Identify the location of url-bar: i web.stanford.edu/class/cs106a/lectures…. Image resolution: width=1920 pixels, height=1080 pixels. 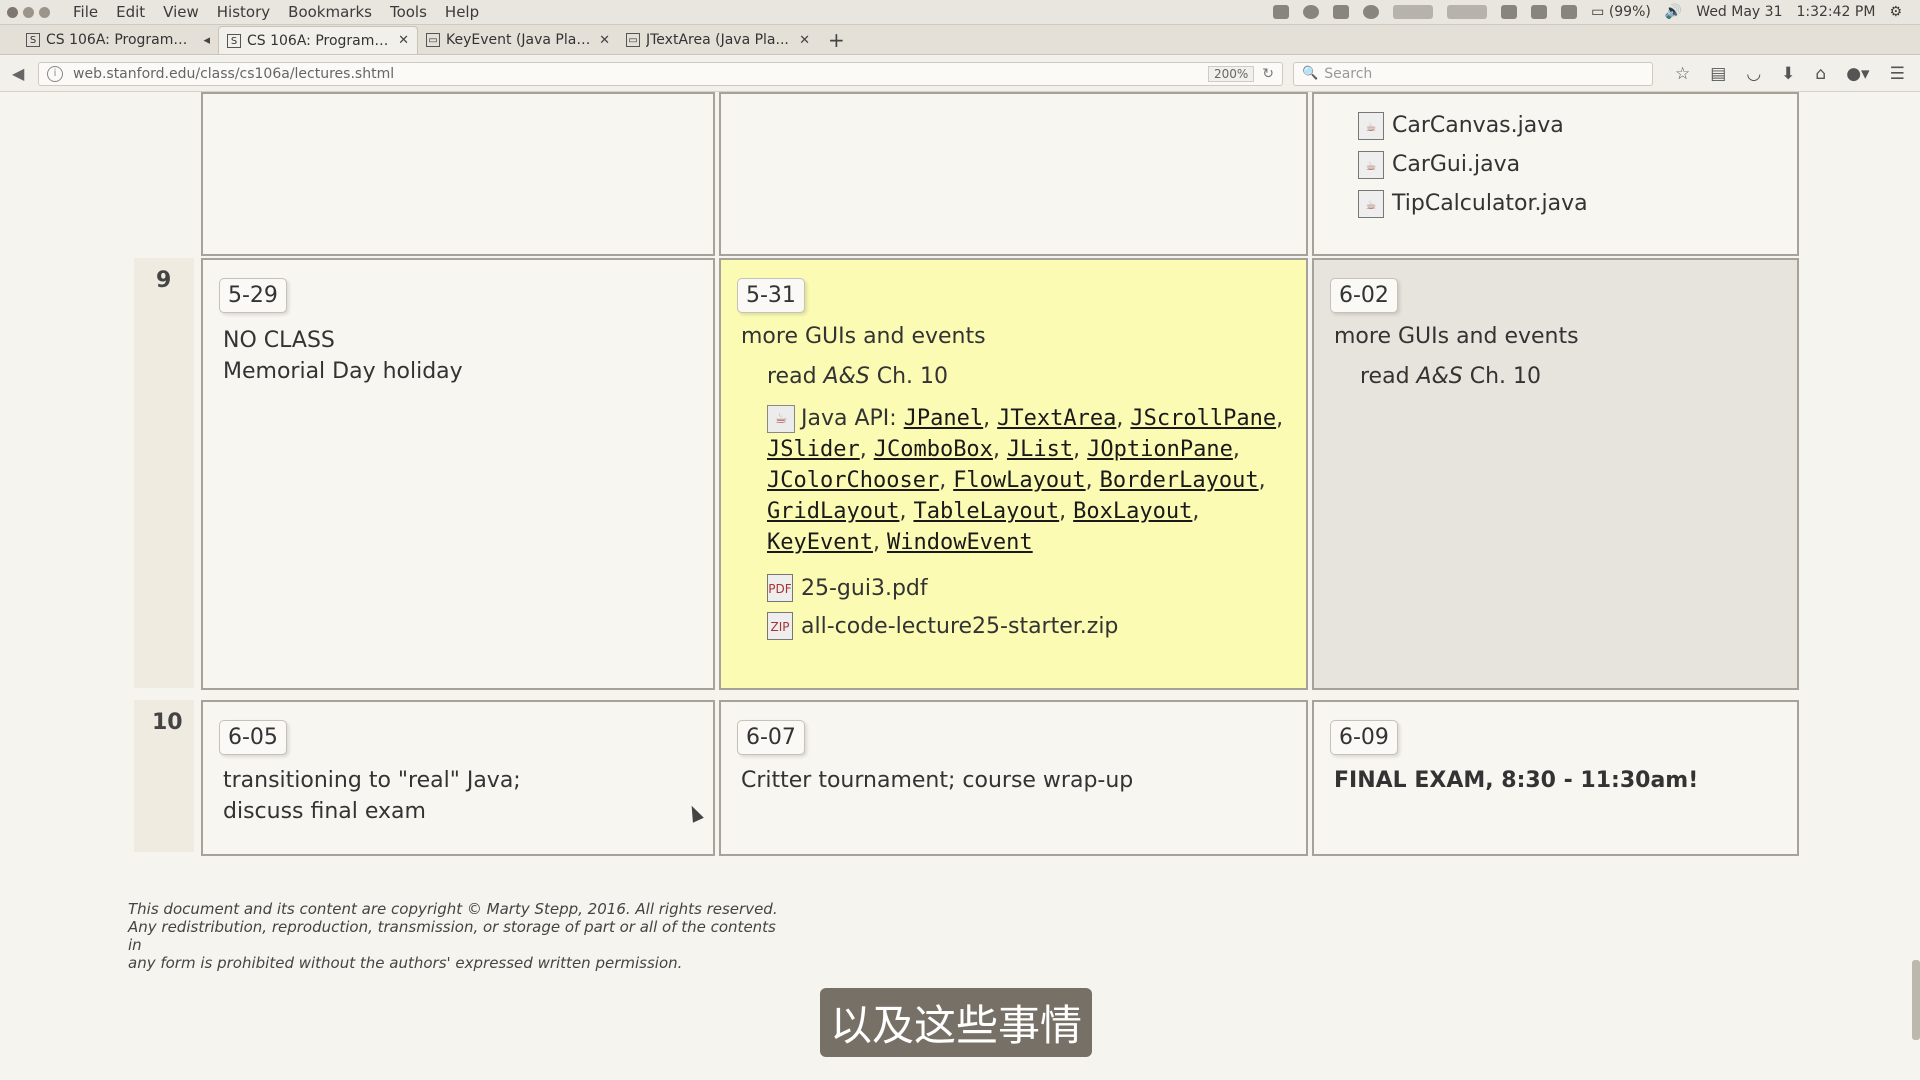
(660, 73).